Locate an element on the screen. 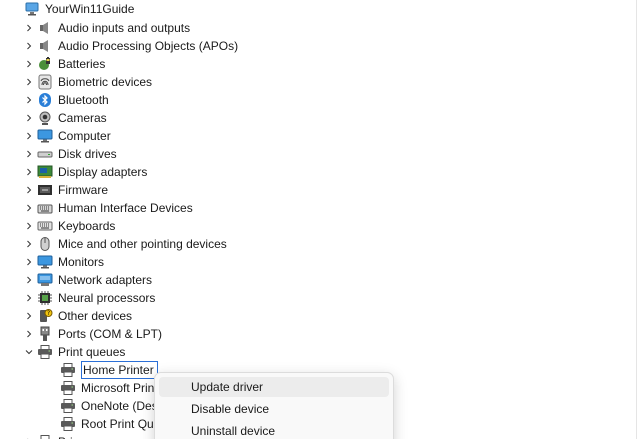 This screenshot has width=637, height=439. print-queue-item-label: Home Printer is located at coordinates (119, 370).